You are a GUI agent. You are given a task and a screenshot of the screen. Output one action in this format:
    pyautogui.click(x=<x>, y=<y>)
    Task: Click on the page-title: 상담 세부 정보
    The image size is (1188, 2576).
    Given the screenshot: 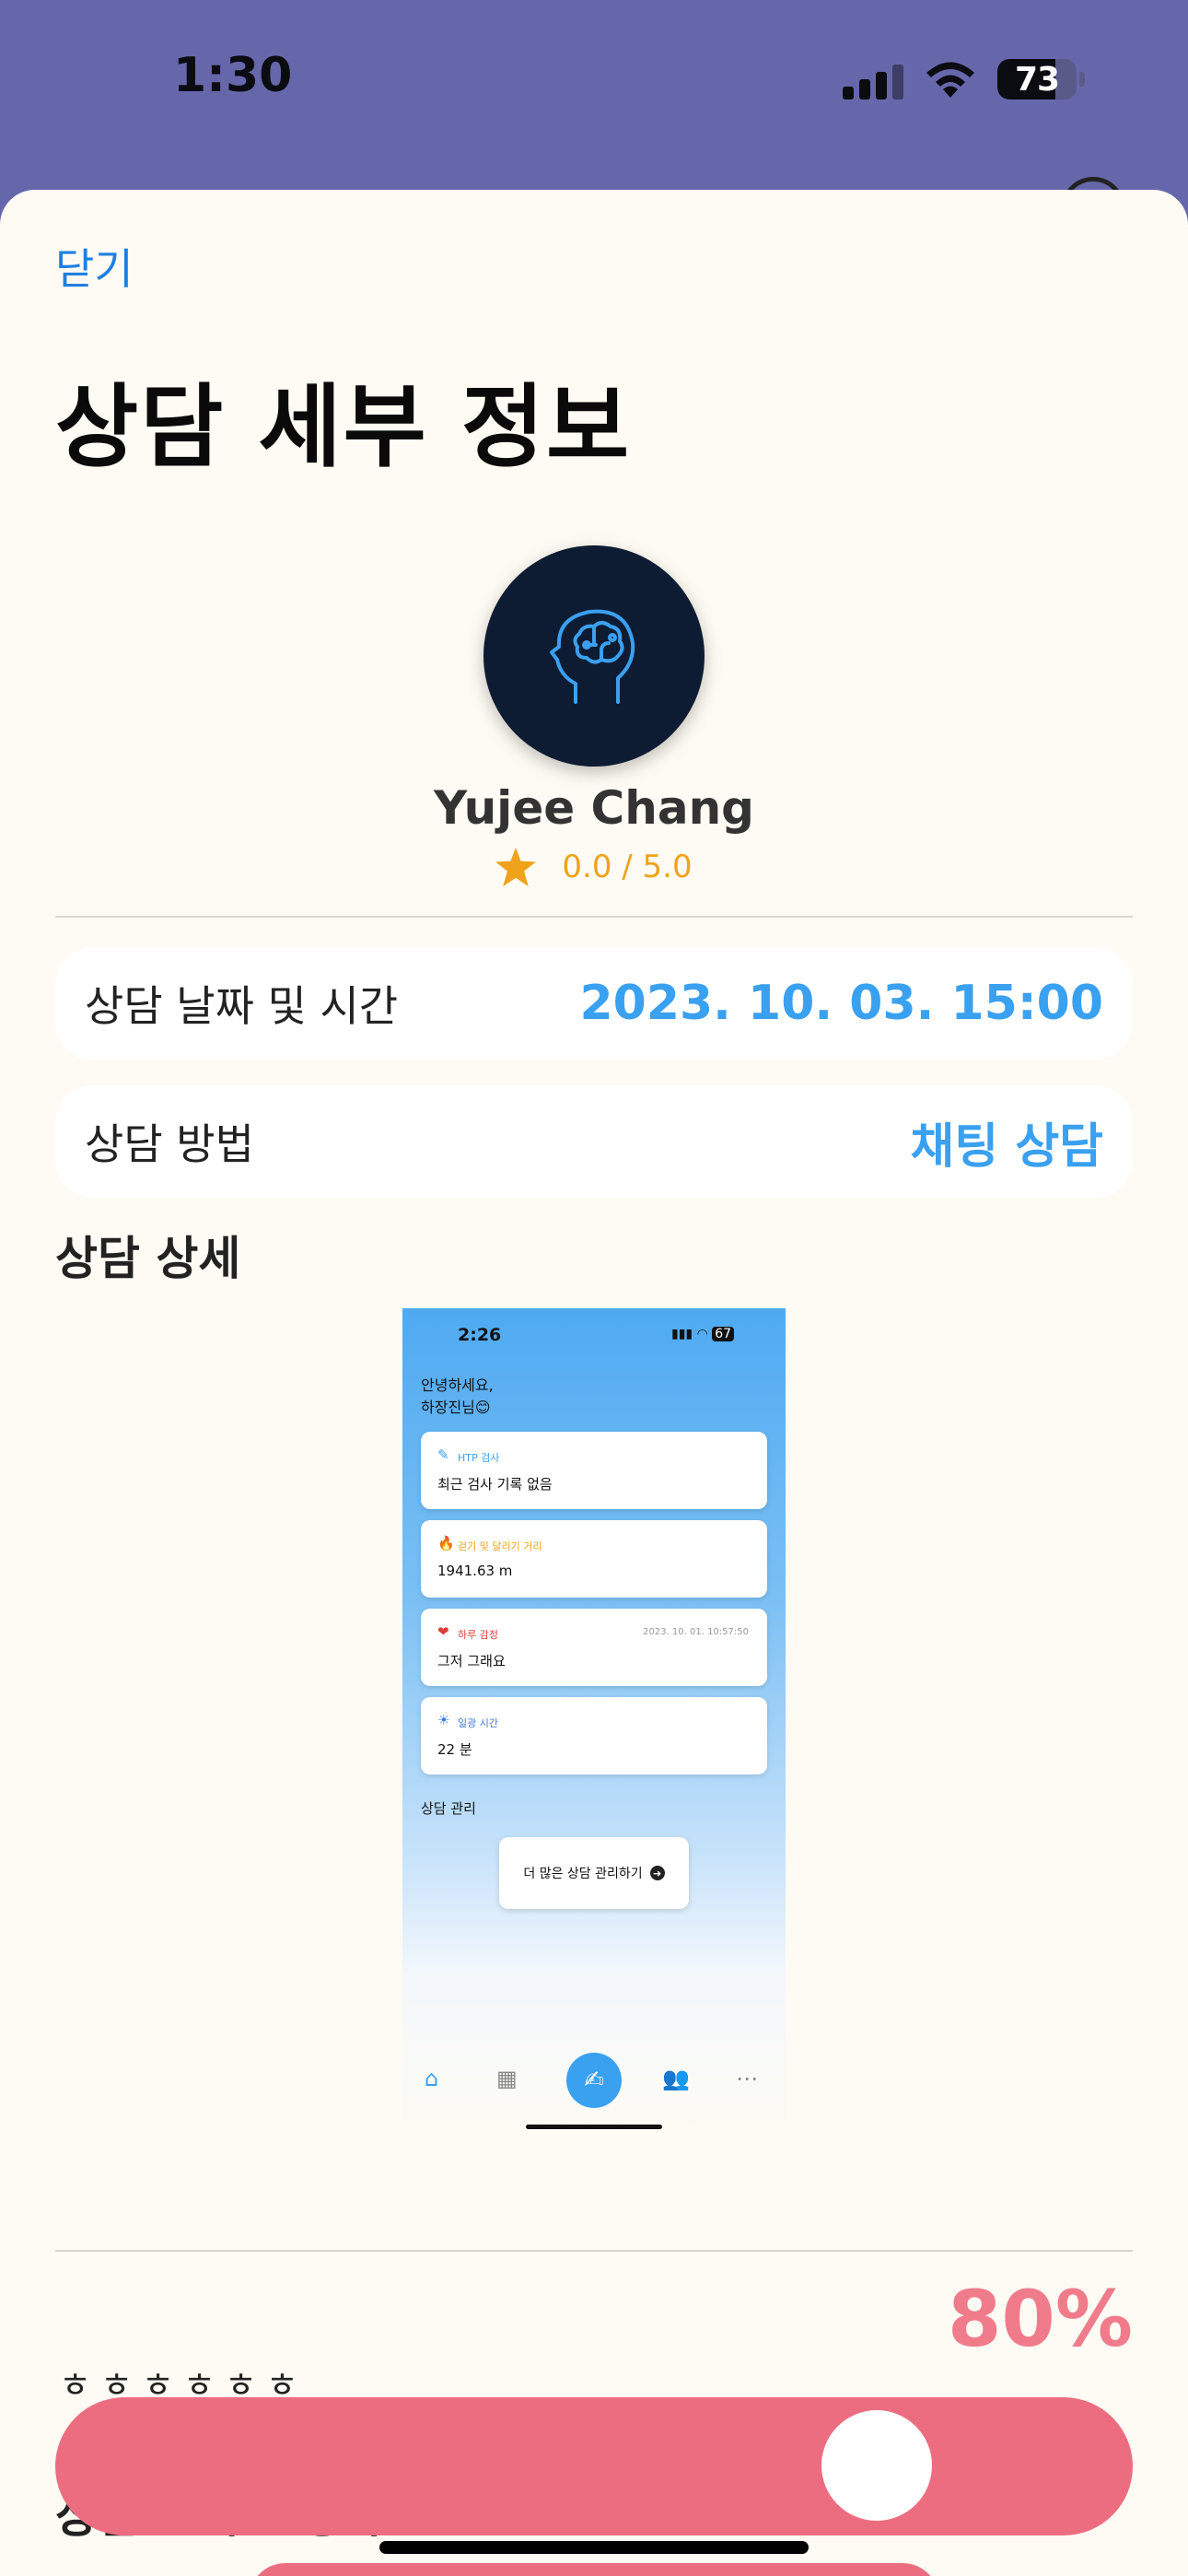 What is the action you would take?
    pyautogui.click(x=343, y=427)
    